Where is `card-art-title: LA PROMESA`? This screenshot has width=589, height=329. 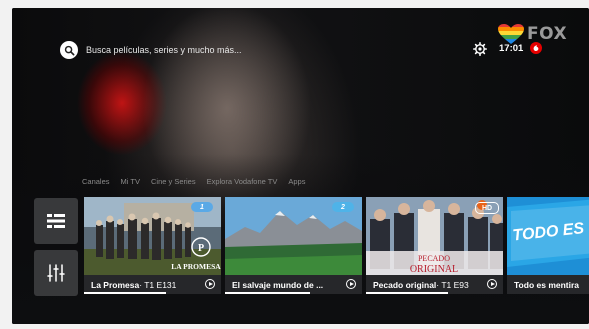
card-art-title: LA PROMESA is located at coordinates (196, 266).